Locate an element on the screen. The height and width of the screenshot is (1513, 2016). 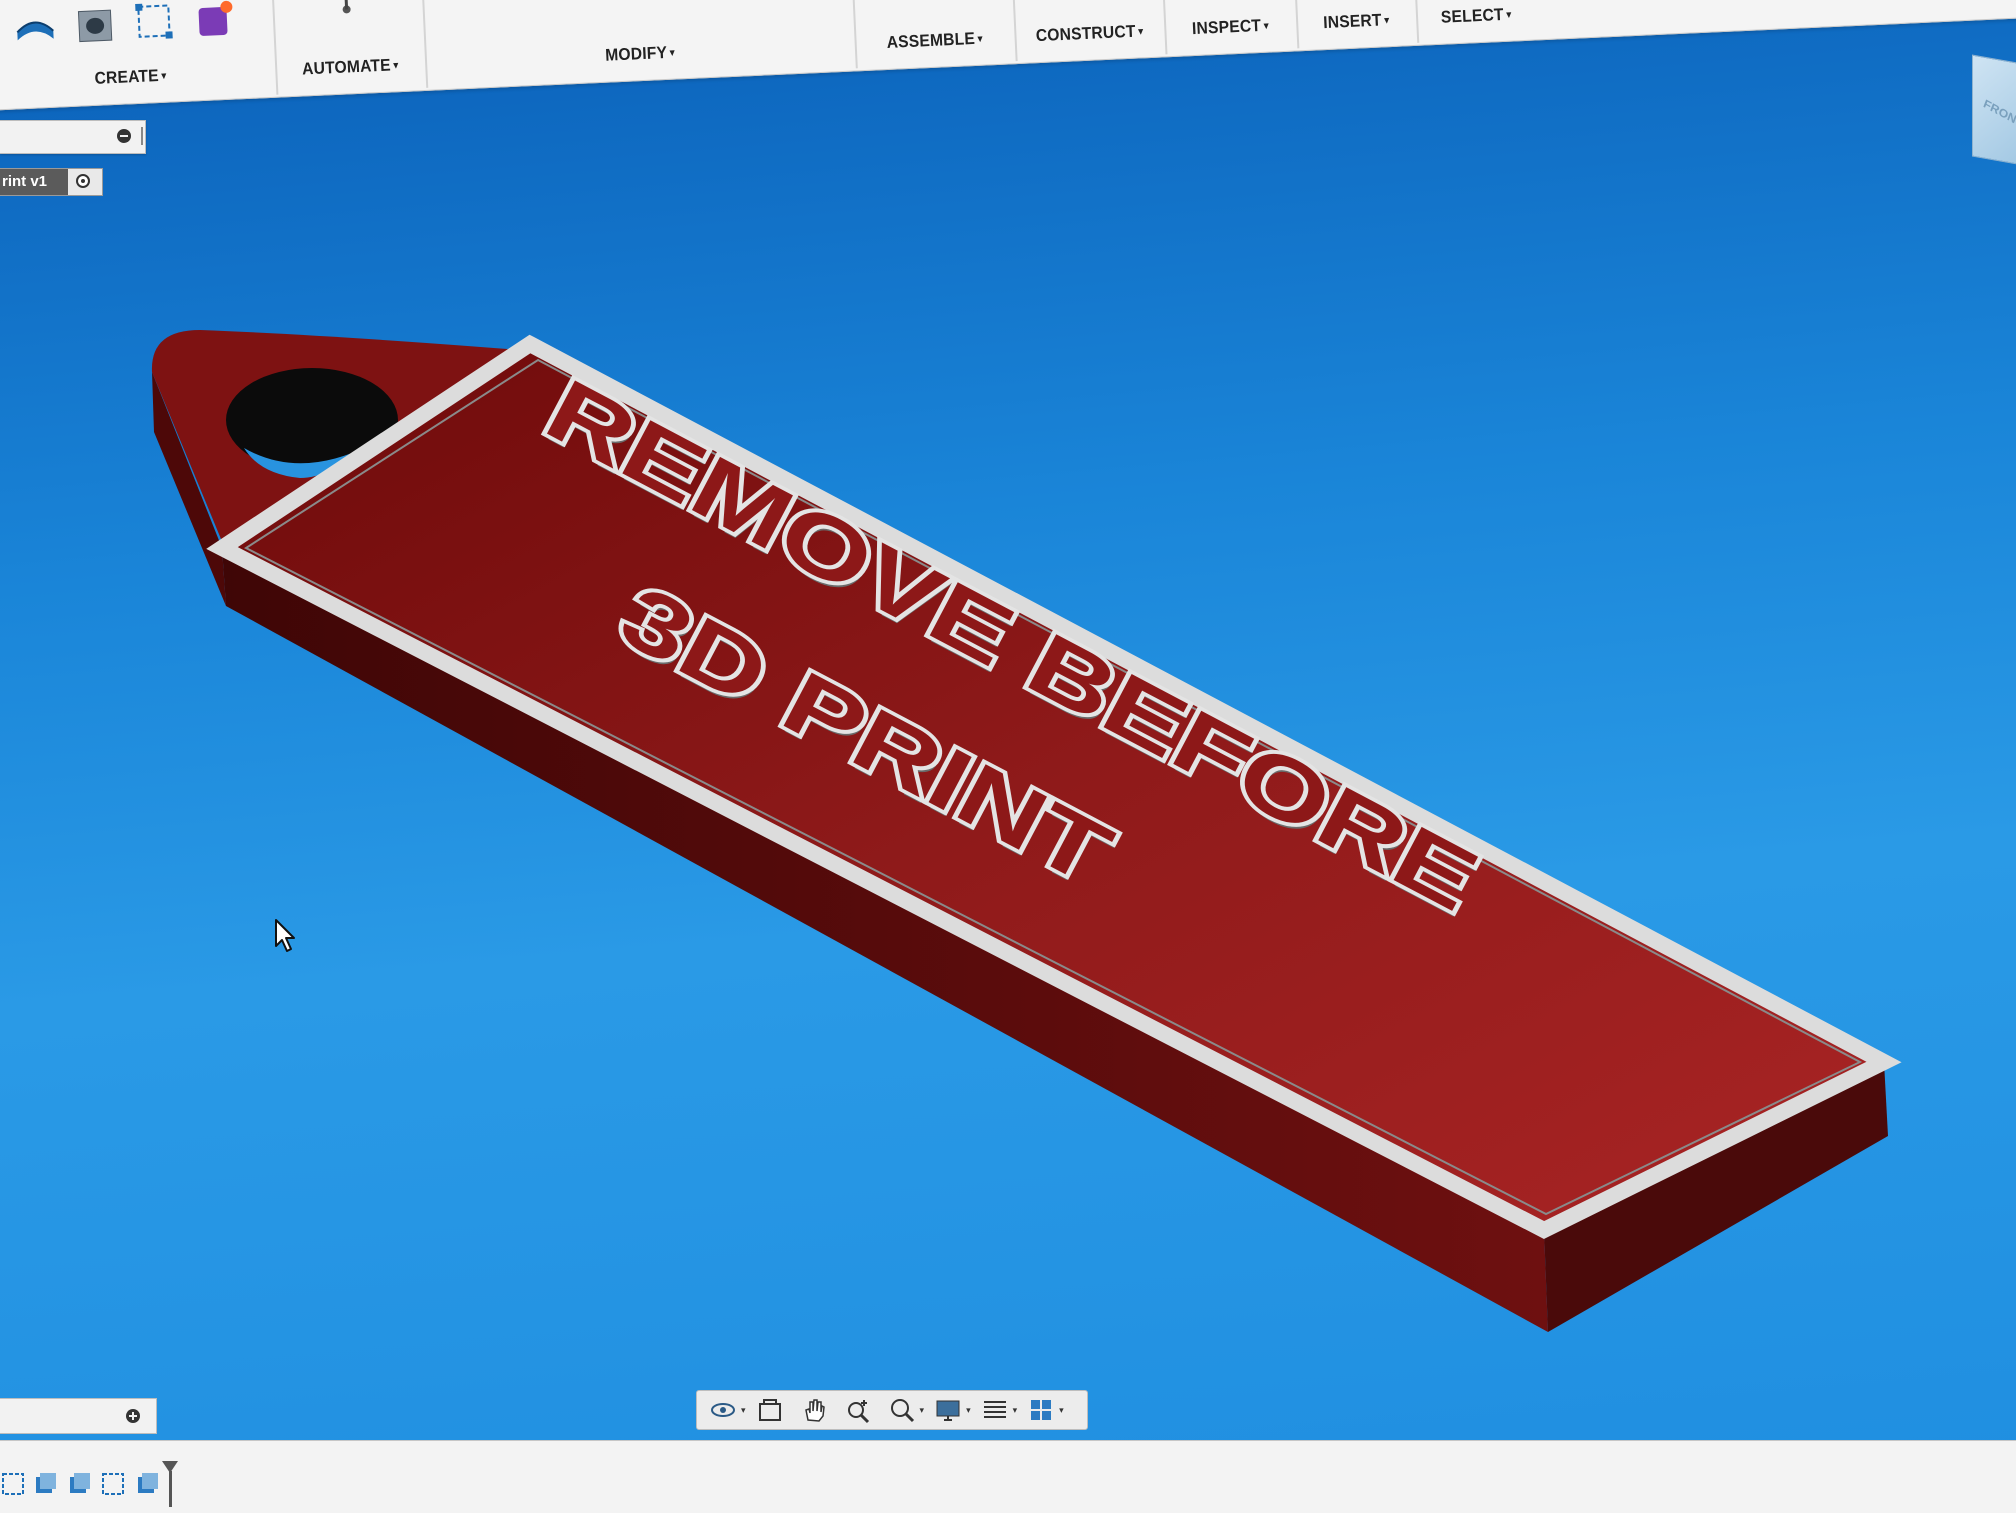
collapse-icon is located at coordinates (124, 136).